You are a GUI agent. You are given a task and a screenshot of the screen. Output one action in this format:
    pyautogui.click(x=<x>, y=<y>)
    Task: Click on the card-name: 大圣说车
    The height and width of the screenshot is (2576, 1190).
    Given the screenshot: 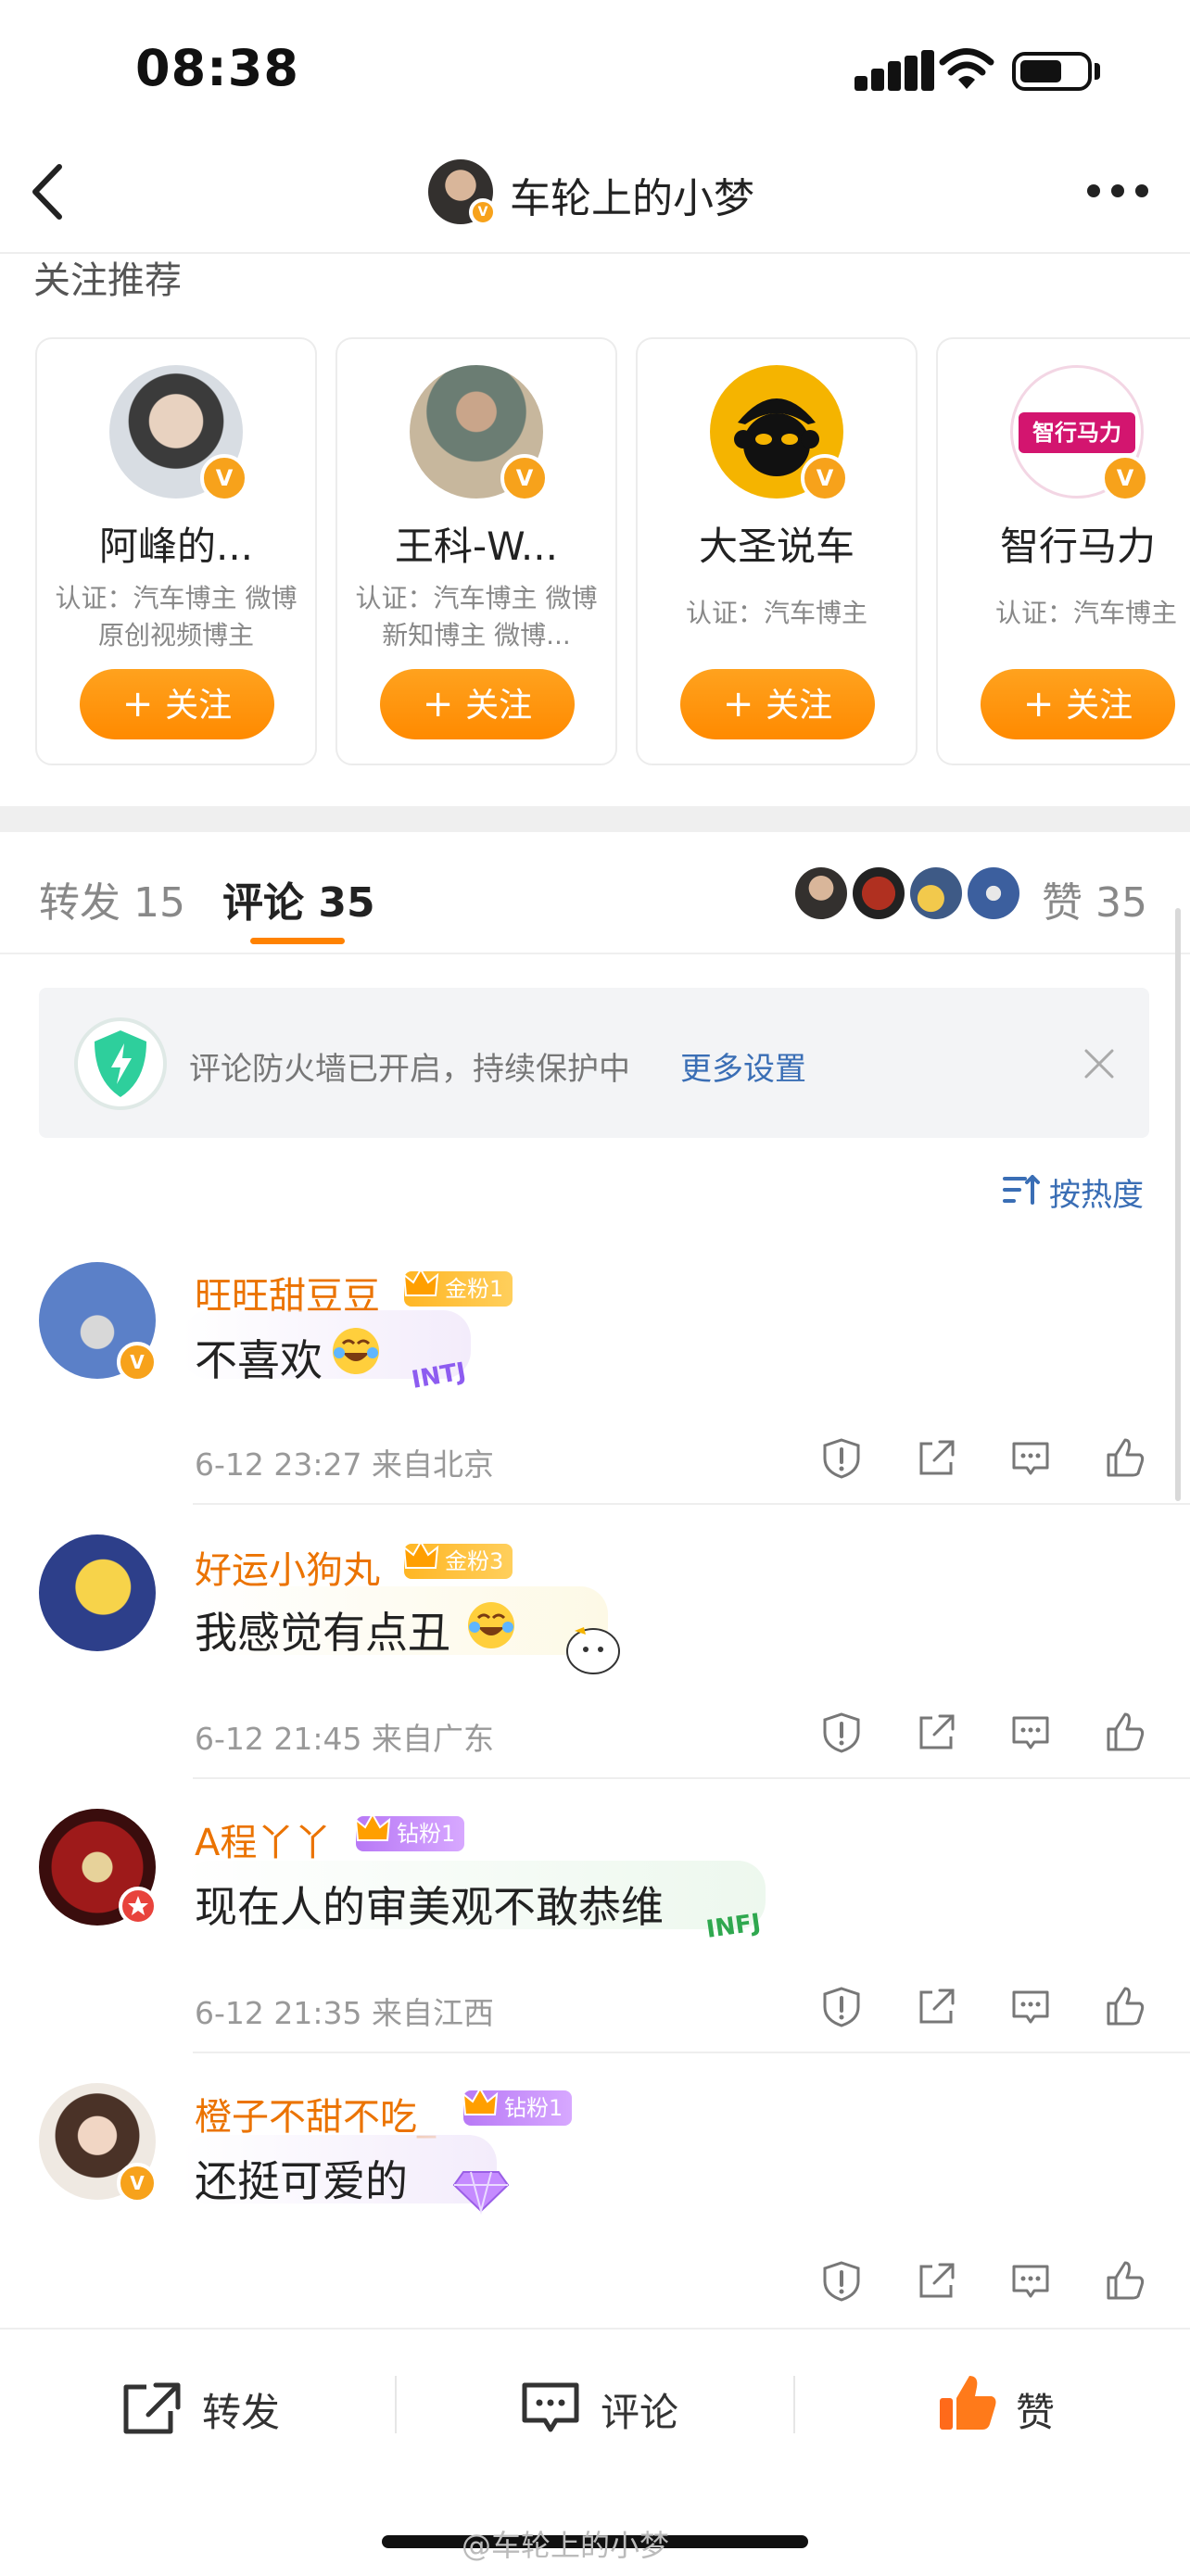 What is the action you would take?
    pyautogui.click(x=776, y=546)
    